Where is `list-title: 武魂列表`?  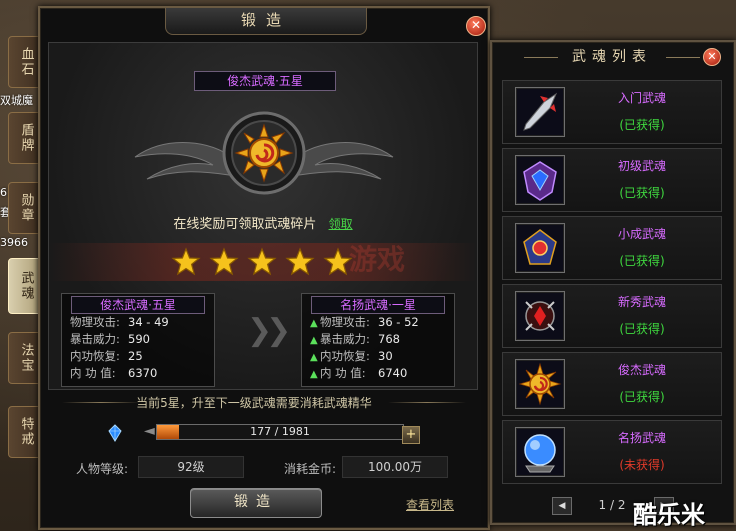 list-title: 武魂列表 is located at coordinates (612, 57).